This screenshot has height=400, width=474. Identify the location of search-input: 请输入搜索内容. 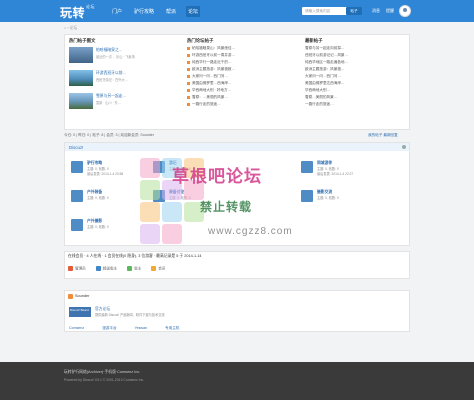
(325, 11).